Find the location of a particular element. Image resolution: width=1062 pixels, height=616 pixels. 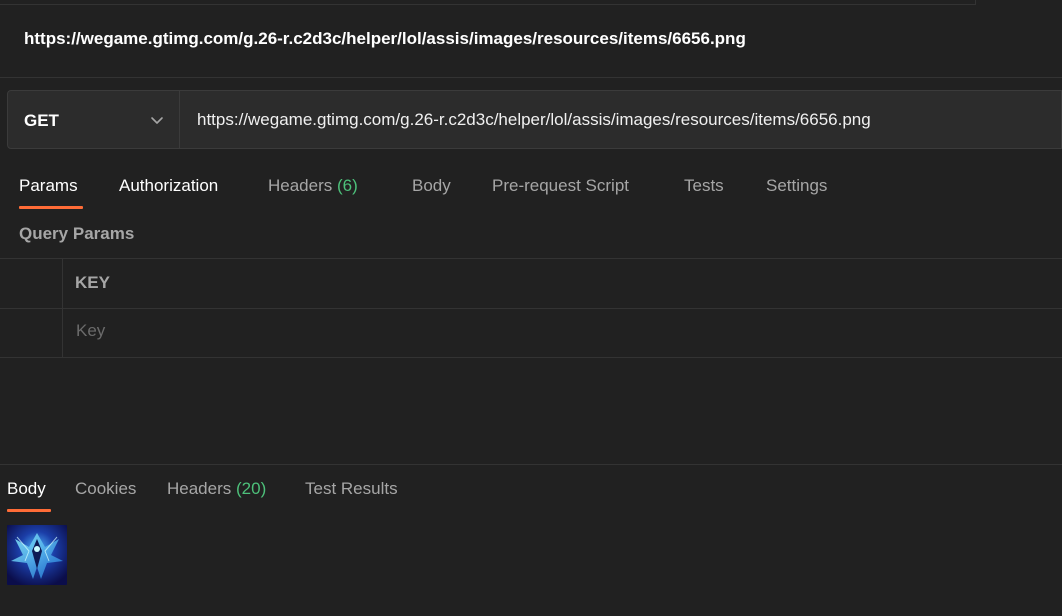

response-tab-headers-label: Headers is located at coordinates (199, 488).